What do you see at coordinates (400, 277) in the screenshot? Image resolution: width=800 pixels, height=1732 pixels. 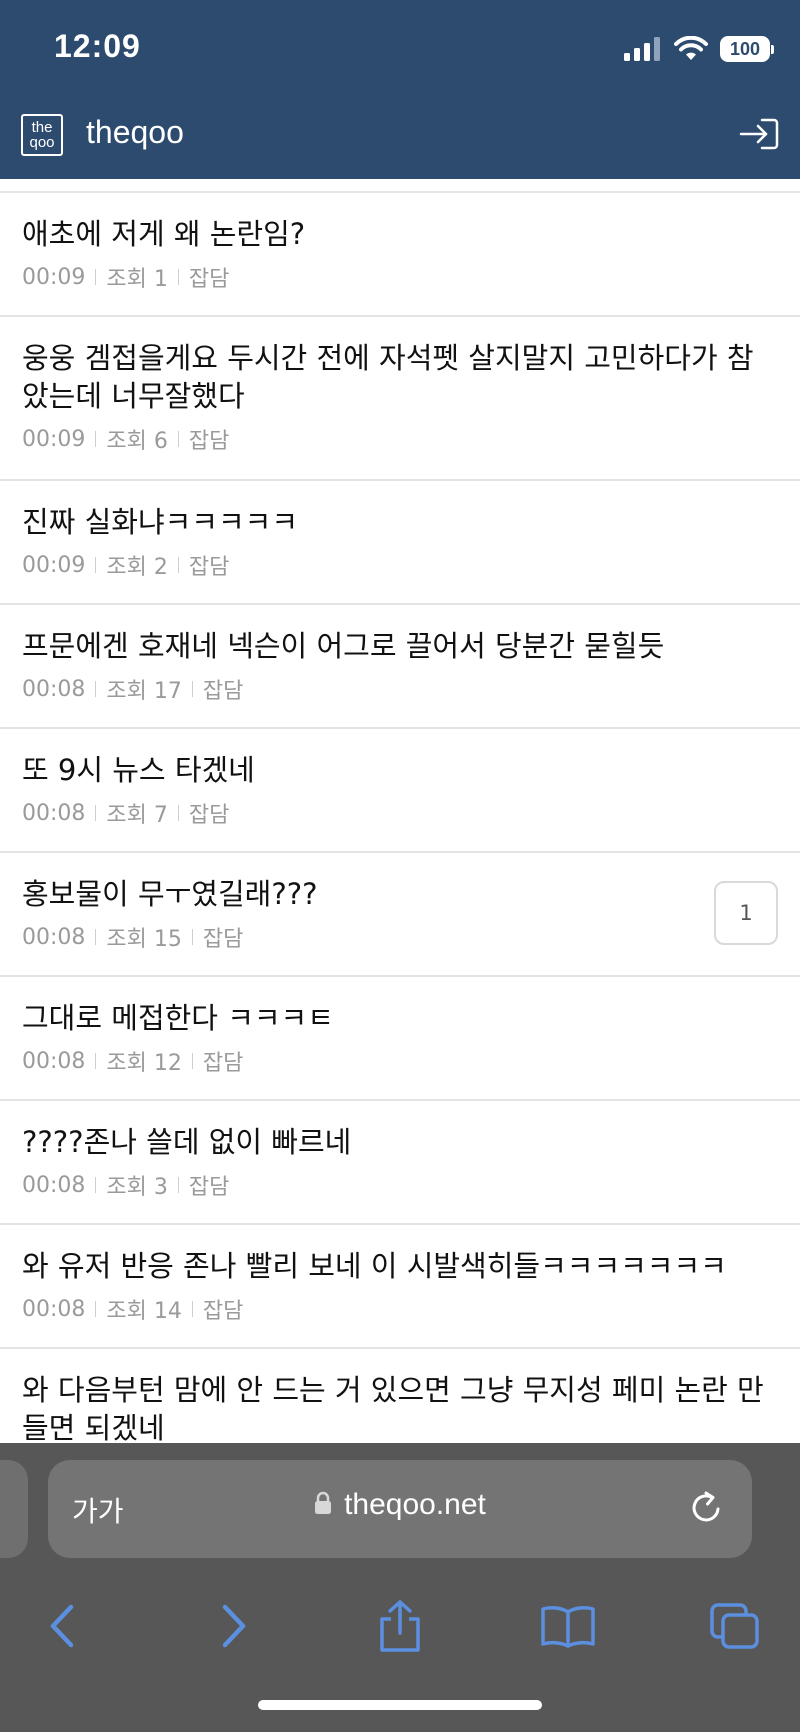 I see `post-meta: 00:09 조회 1 잡담` at bounding box center [400, 277].